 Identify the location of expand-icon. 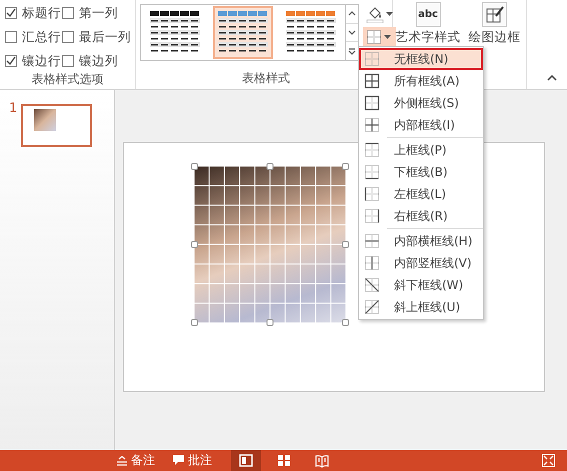
(352, 51).